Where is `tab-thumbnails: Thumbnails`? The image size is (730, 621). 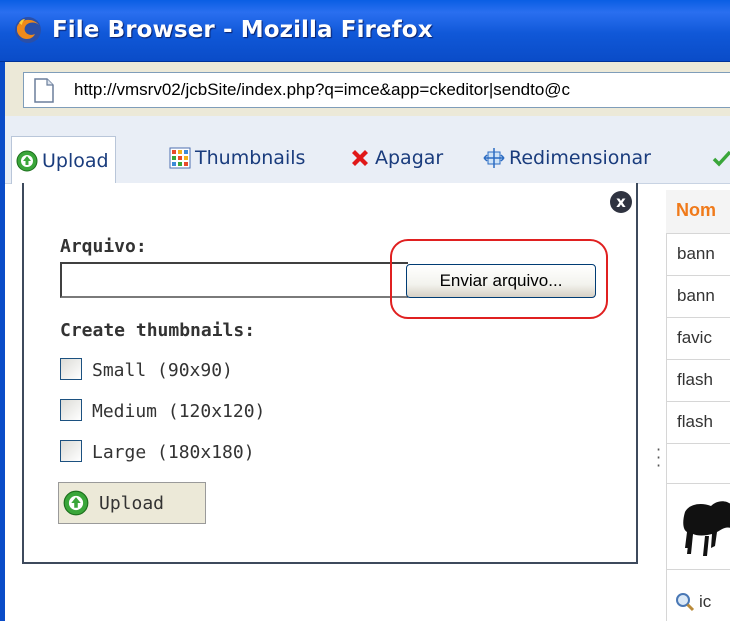
tab-thumbnails: Thumbnails is located at coordinates (237, 158).